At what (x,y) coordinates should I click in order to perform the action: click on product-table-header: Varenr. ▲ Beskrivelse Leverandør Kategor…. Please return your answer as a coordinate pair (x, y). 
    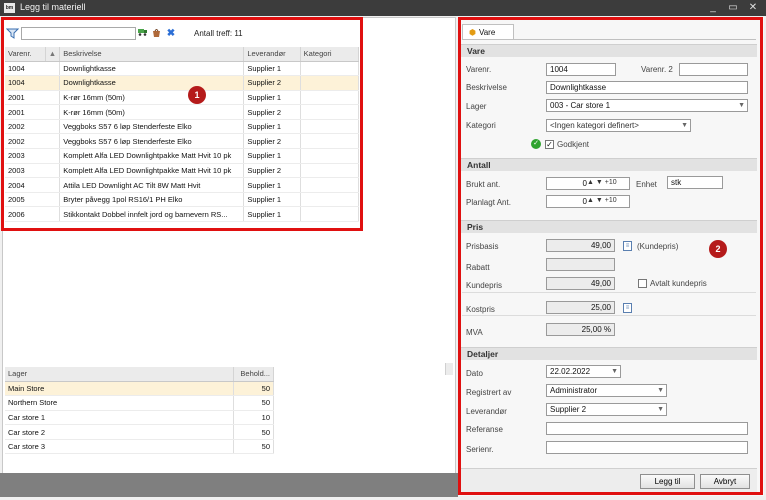
    Looking at the image, I should click on (182, 54).